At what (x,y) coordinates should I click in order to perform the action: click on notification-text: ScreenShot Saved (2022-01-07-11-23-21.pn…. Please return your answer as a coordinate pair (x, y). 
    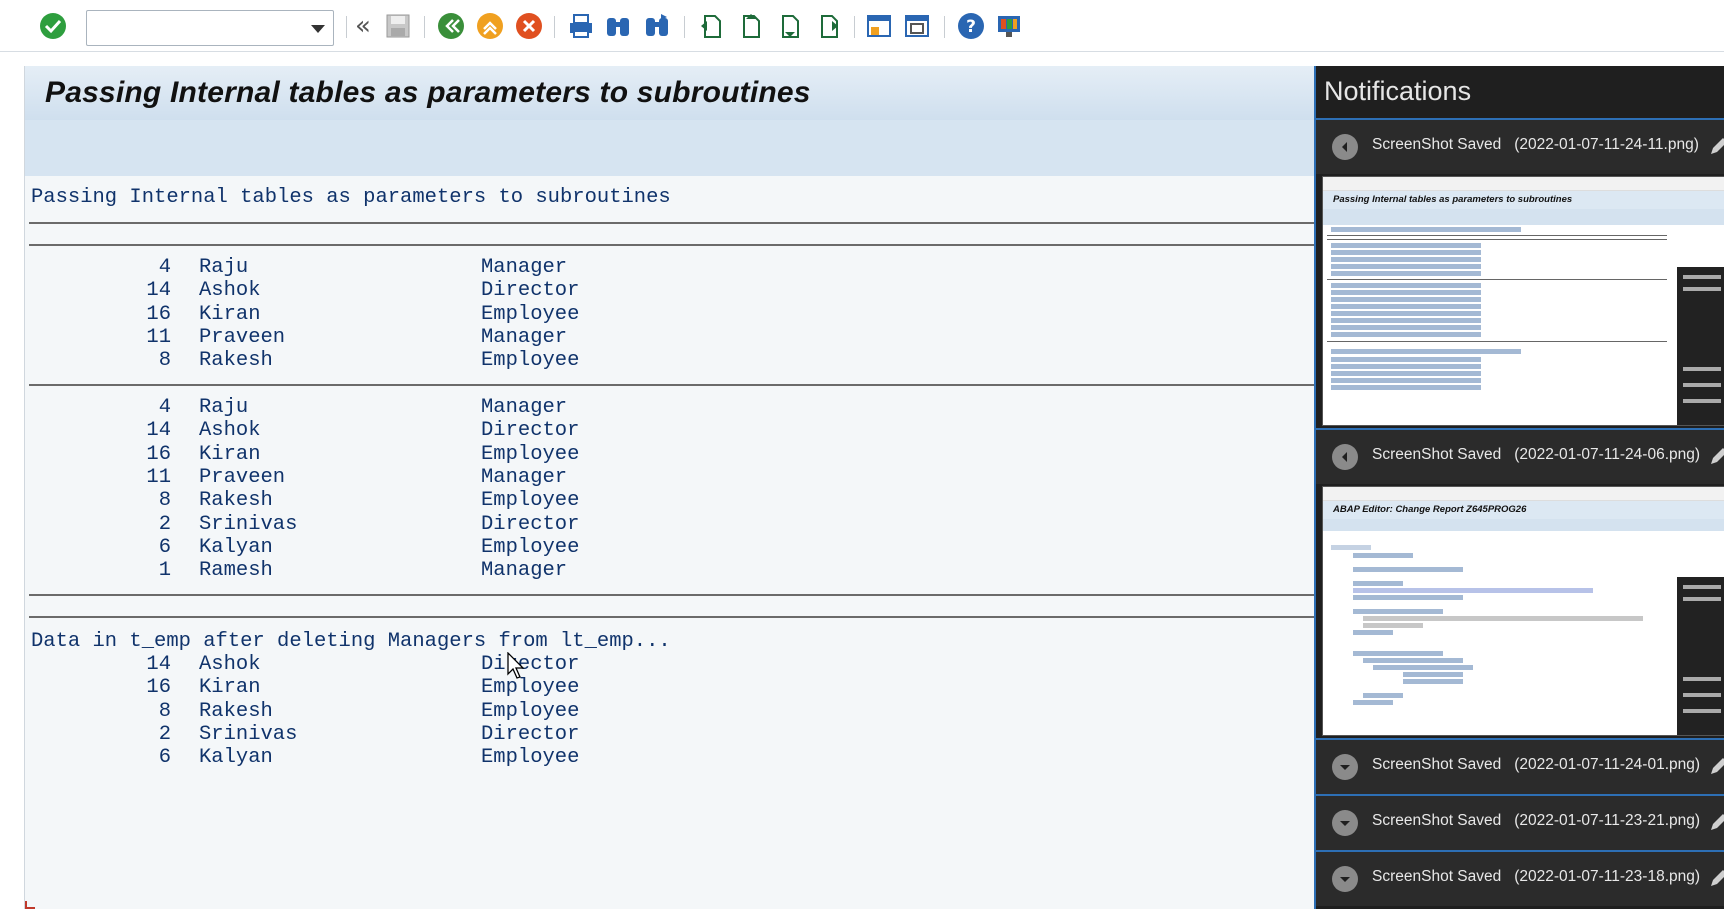
    Looking at the image, I should click on (1536, 820).